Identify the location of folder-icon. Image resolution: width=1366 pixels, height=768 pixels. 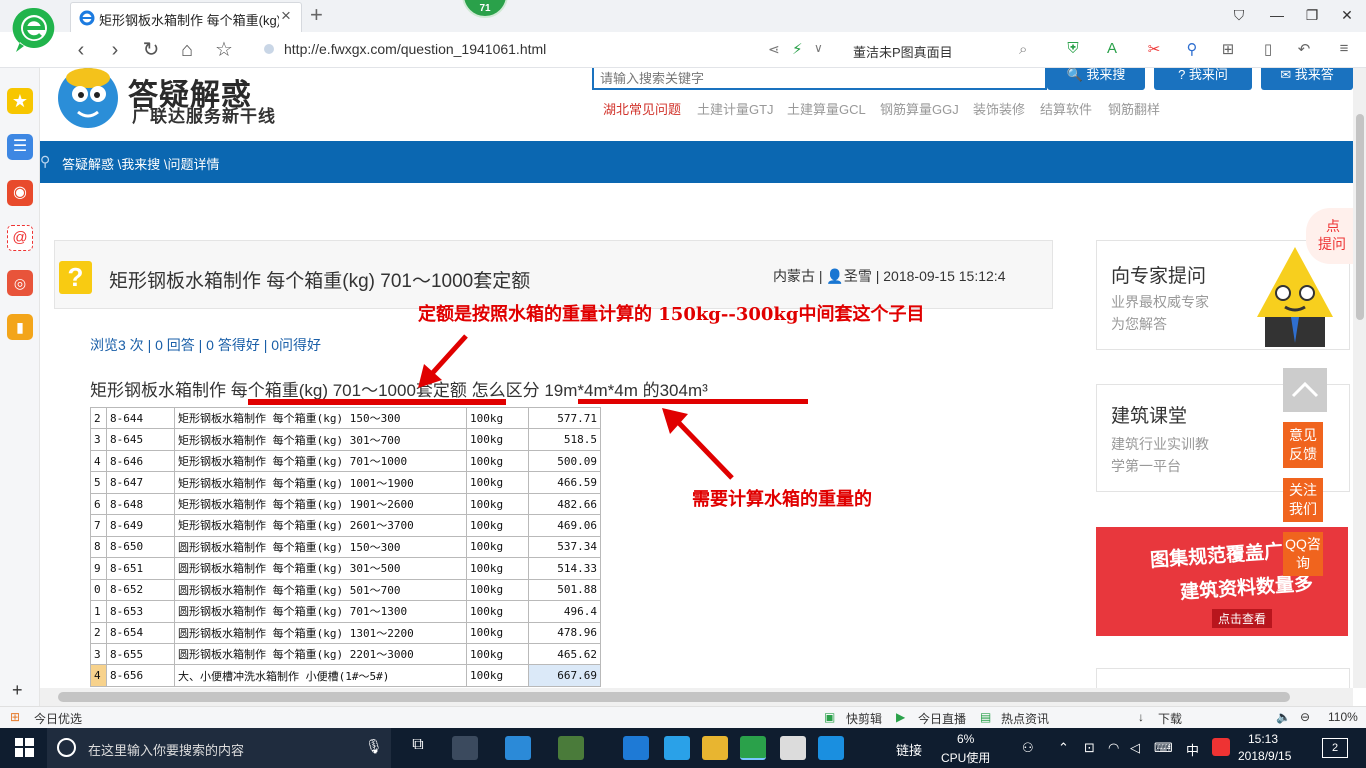
(715, 748).